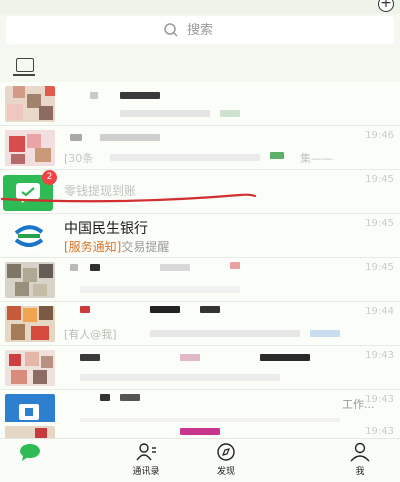 Image resolution: width=400 pixels, height=482 pixels. I want to click on chat-item-cmbc: 19:45 中国民生银行 [服务通知]交易提醒, so click(200, 236).